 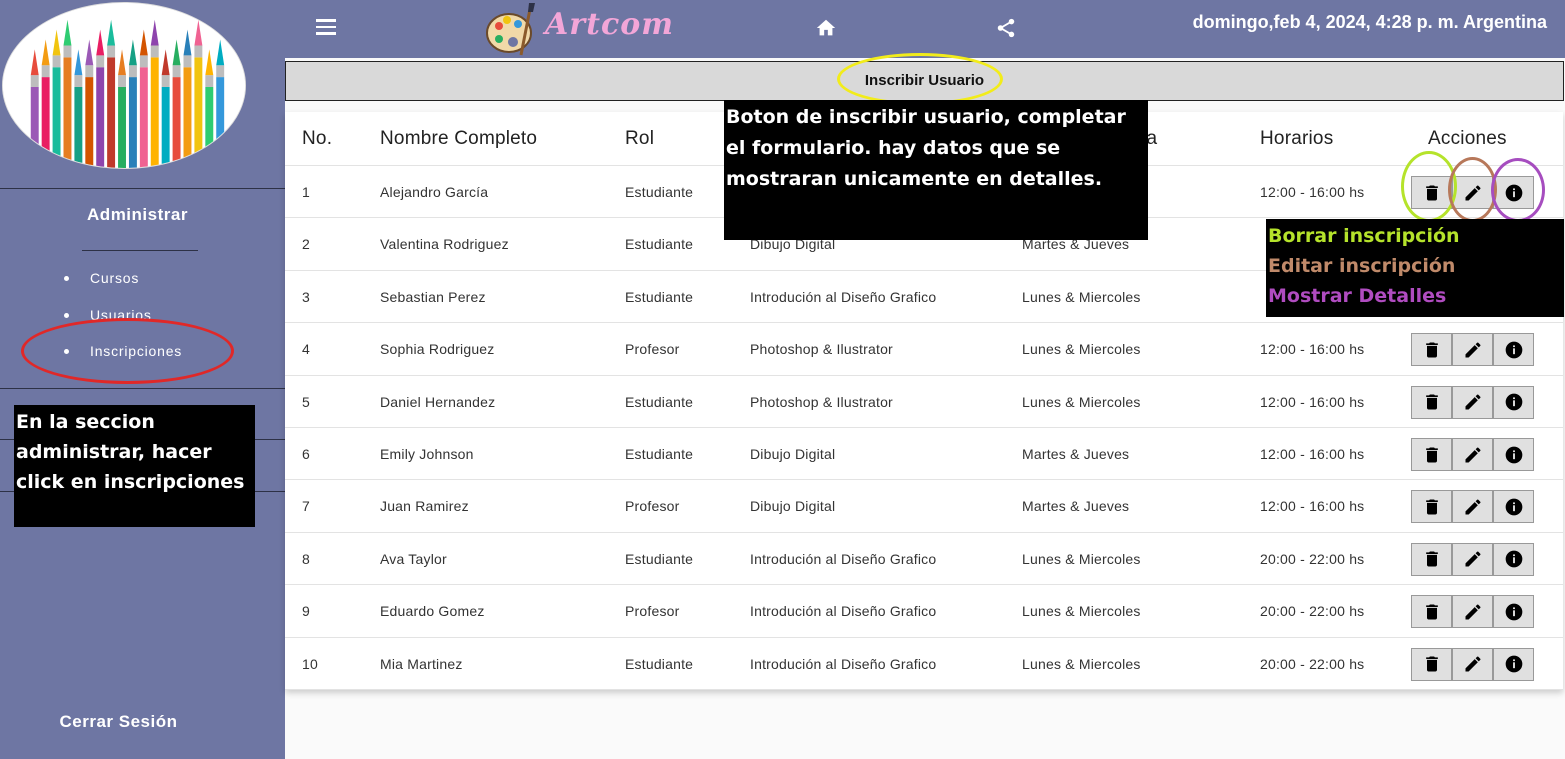 What do you see at coordinates (459, 138) in the screenshot?
I see `column-header-name: Nombre Completo` at bounding box center [459, 138].